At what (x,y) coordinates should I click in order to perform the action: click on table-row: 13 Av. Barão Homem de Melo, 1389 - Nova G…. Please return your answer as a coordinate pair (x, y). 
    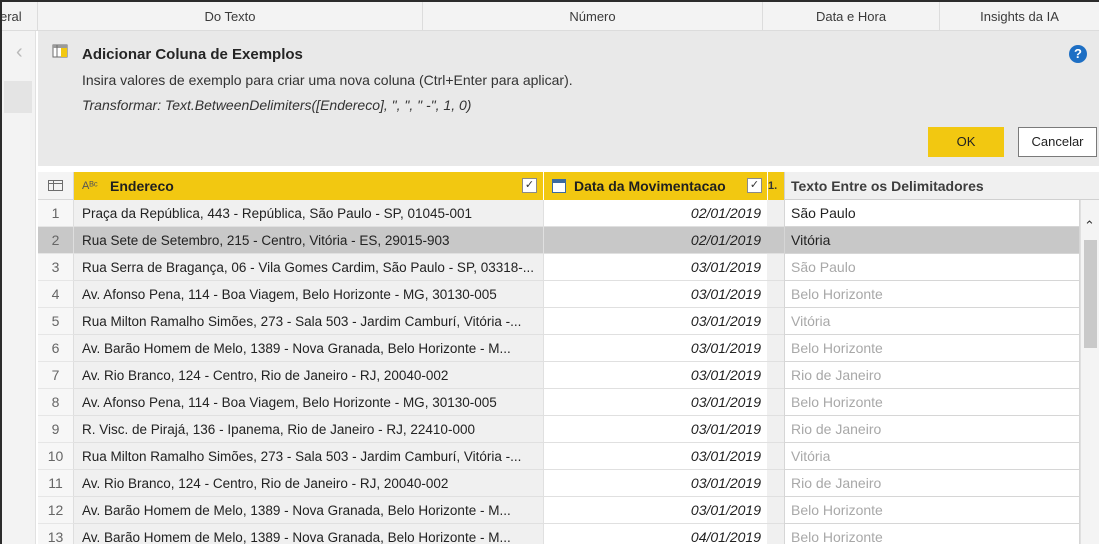
    Looking at the image, I should click on (568, 534).